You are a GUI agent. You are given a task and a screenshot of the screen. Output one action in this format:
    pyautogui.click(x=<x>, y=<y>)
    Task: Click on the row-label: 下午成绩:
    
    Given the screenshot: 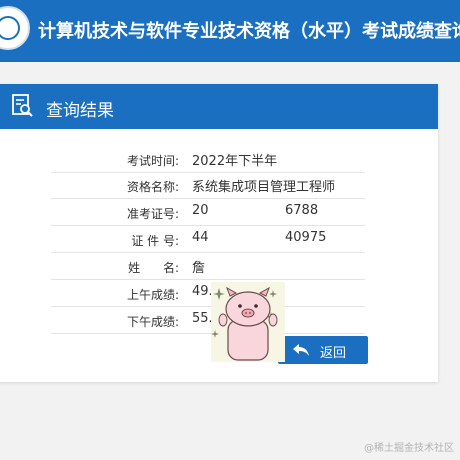 What is the action you would take?
    pyautogui.click(x=152, y=322)
    